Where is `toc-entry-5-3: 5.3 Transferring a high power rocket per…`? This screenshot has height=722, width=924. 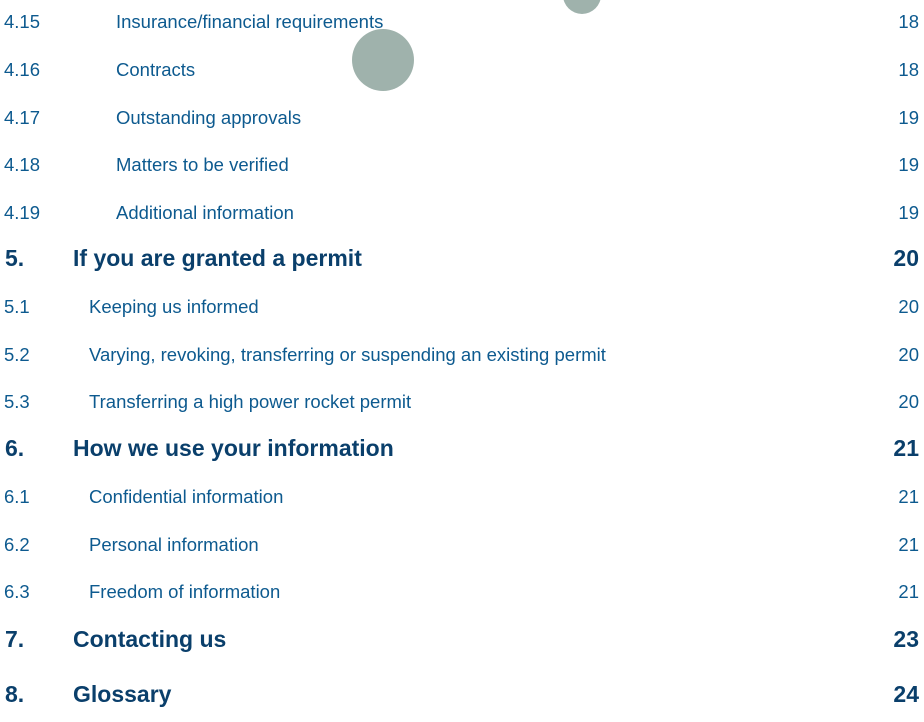 toc-entry-5-3: 5.3 Transferring a high power rocket per… is located at coordinates (462, 402).